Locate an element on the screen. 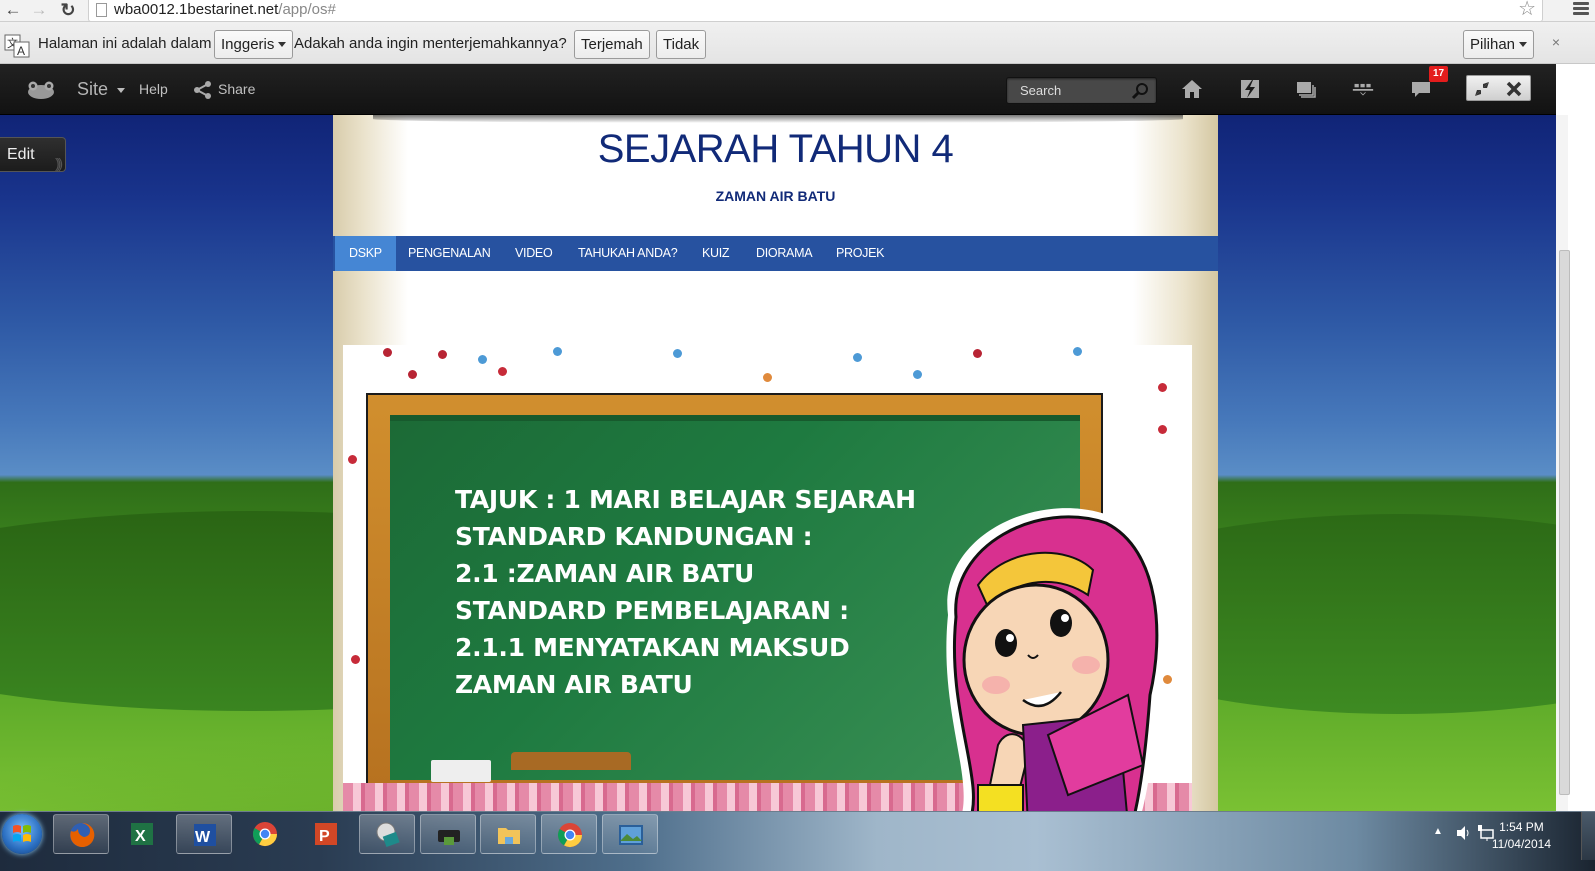  no-translate-button: Tidak is located at coordinates (681, 44).